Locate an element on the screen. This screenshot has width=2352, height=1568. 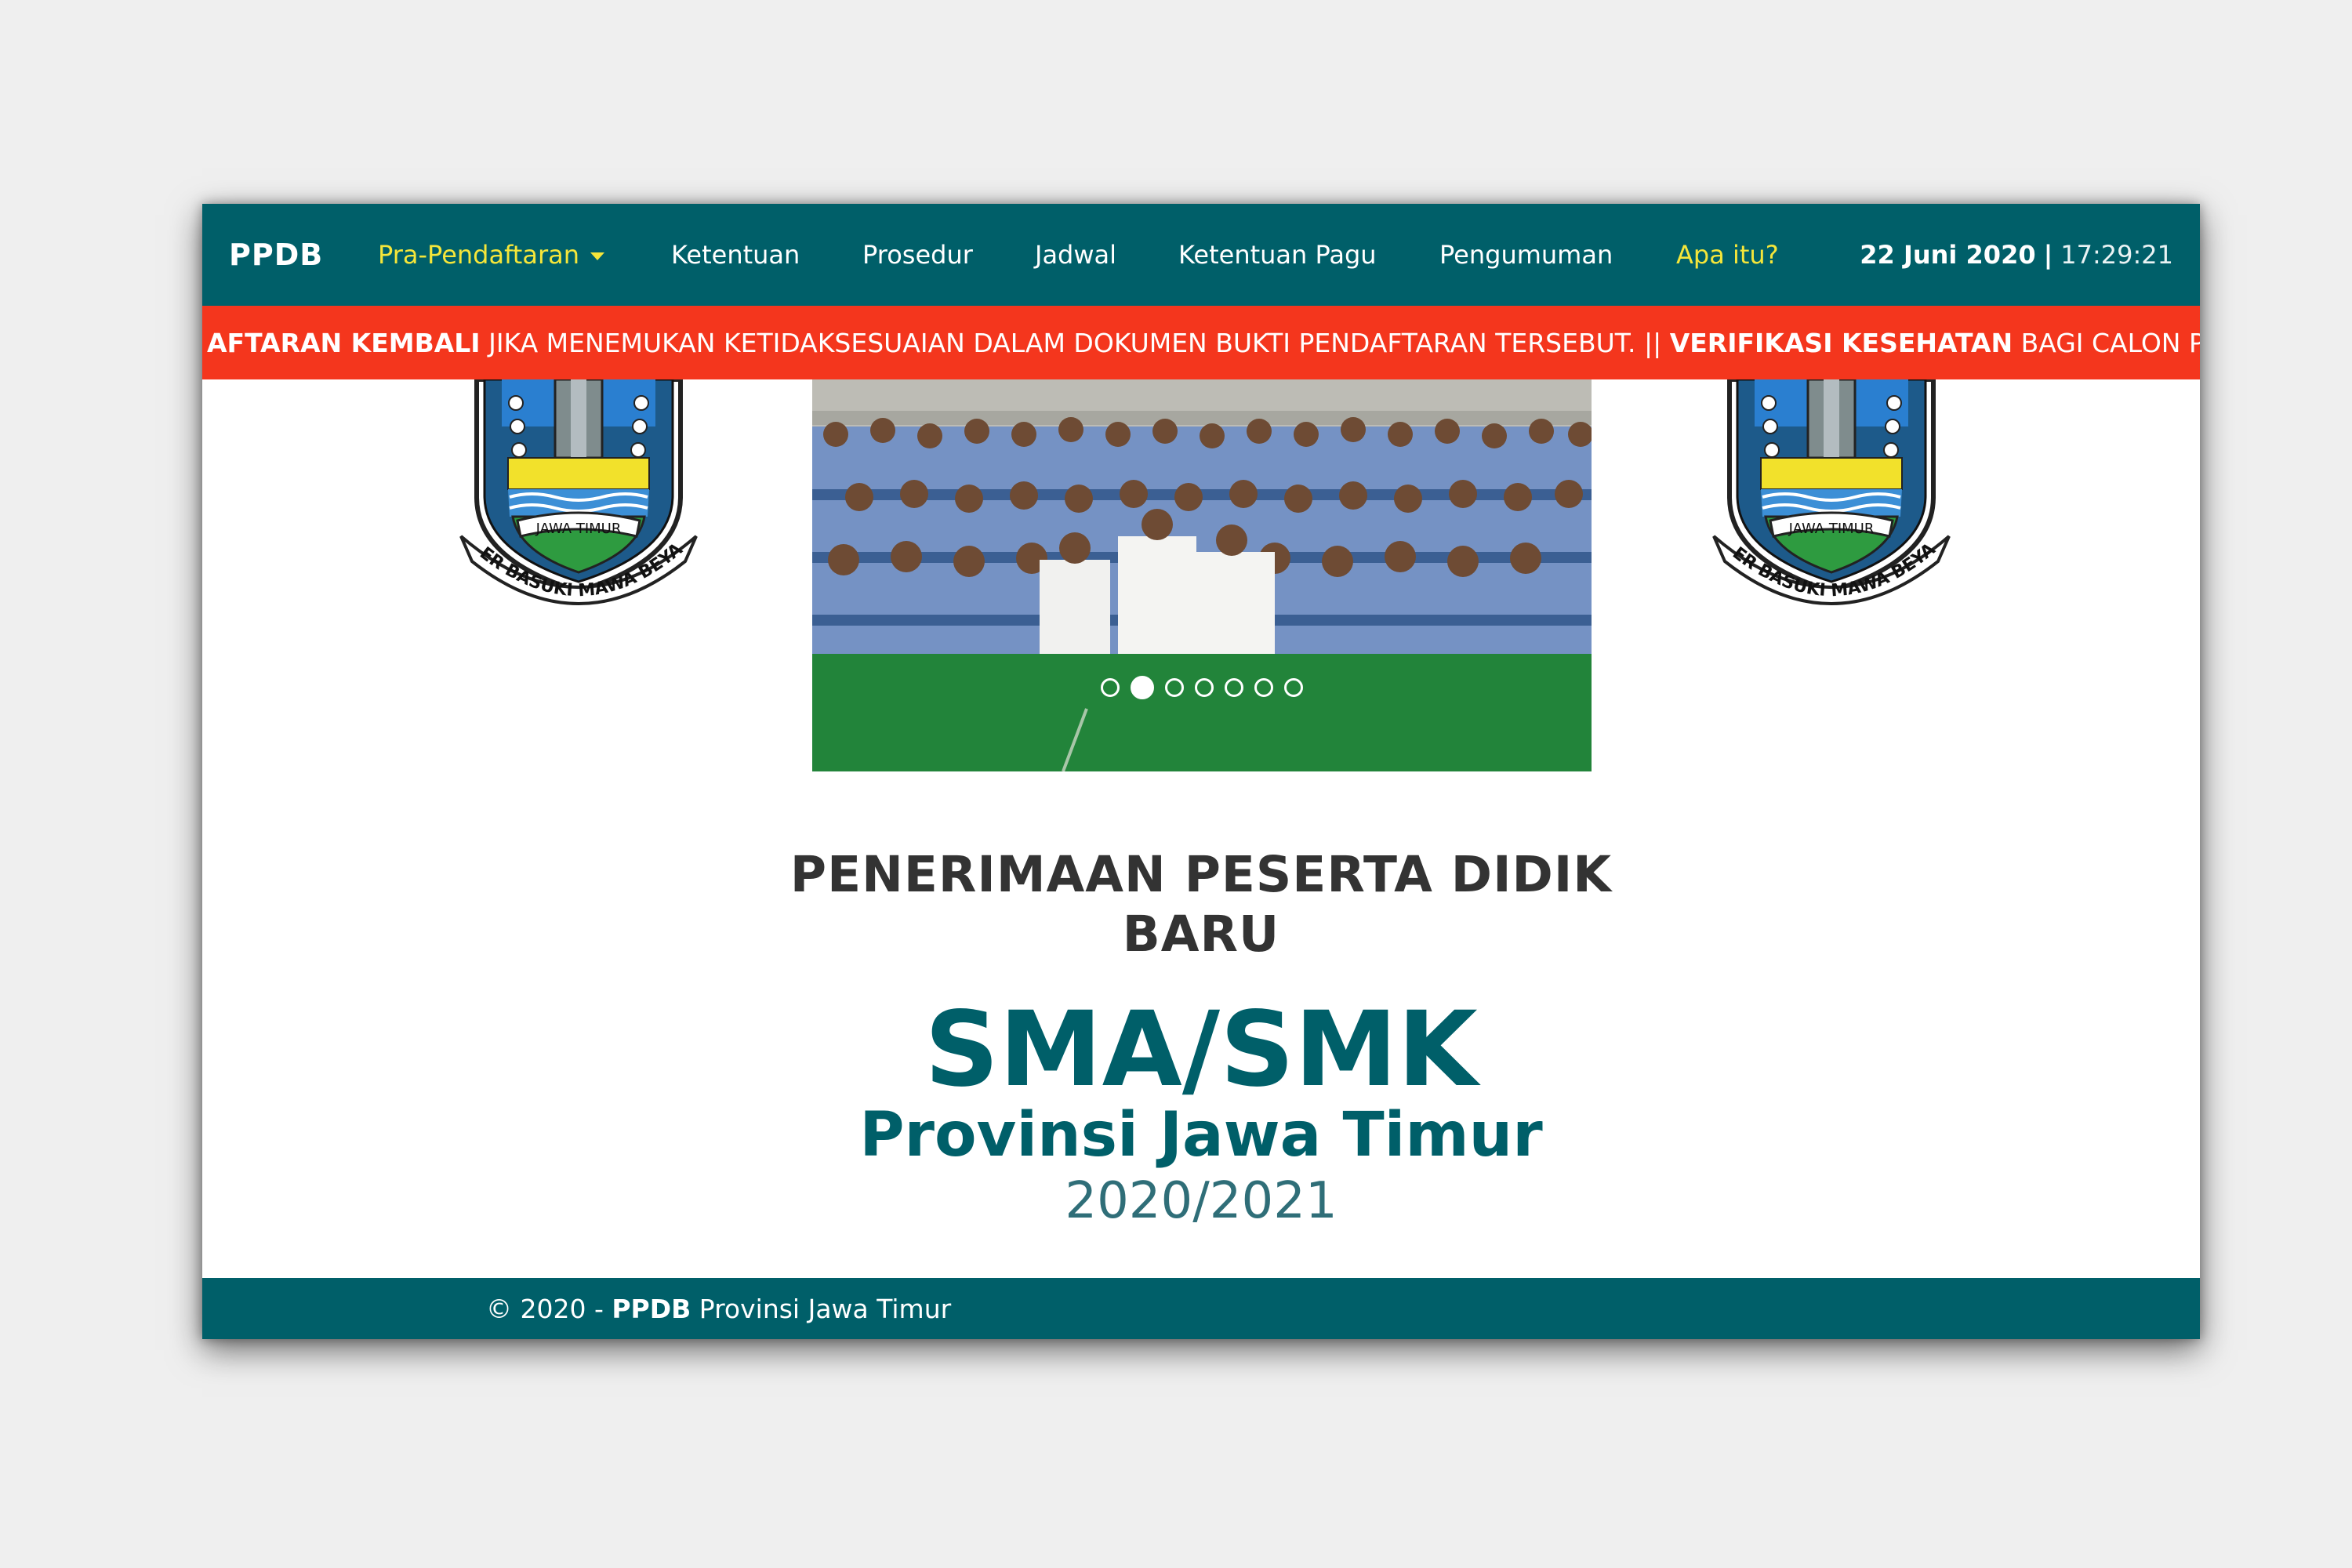
nav-item-ketentuan-pagu: Ketentuan Pagu is located at coordinates (1277, 255).